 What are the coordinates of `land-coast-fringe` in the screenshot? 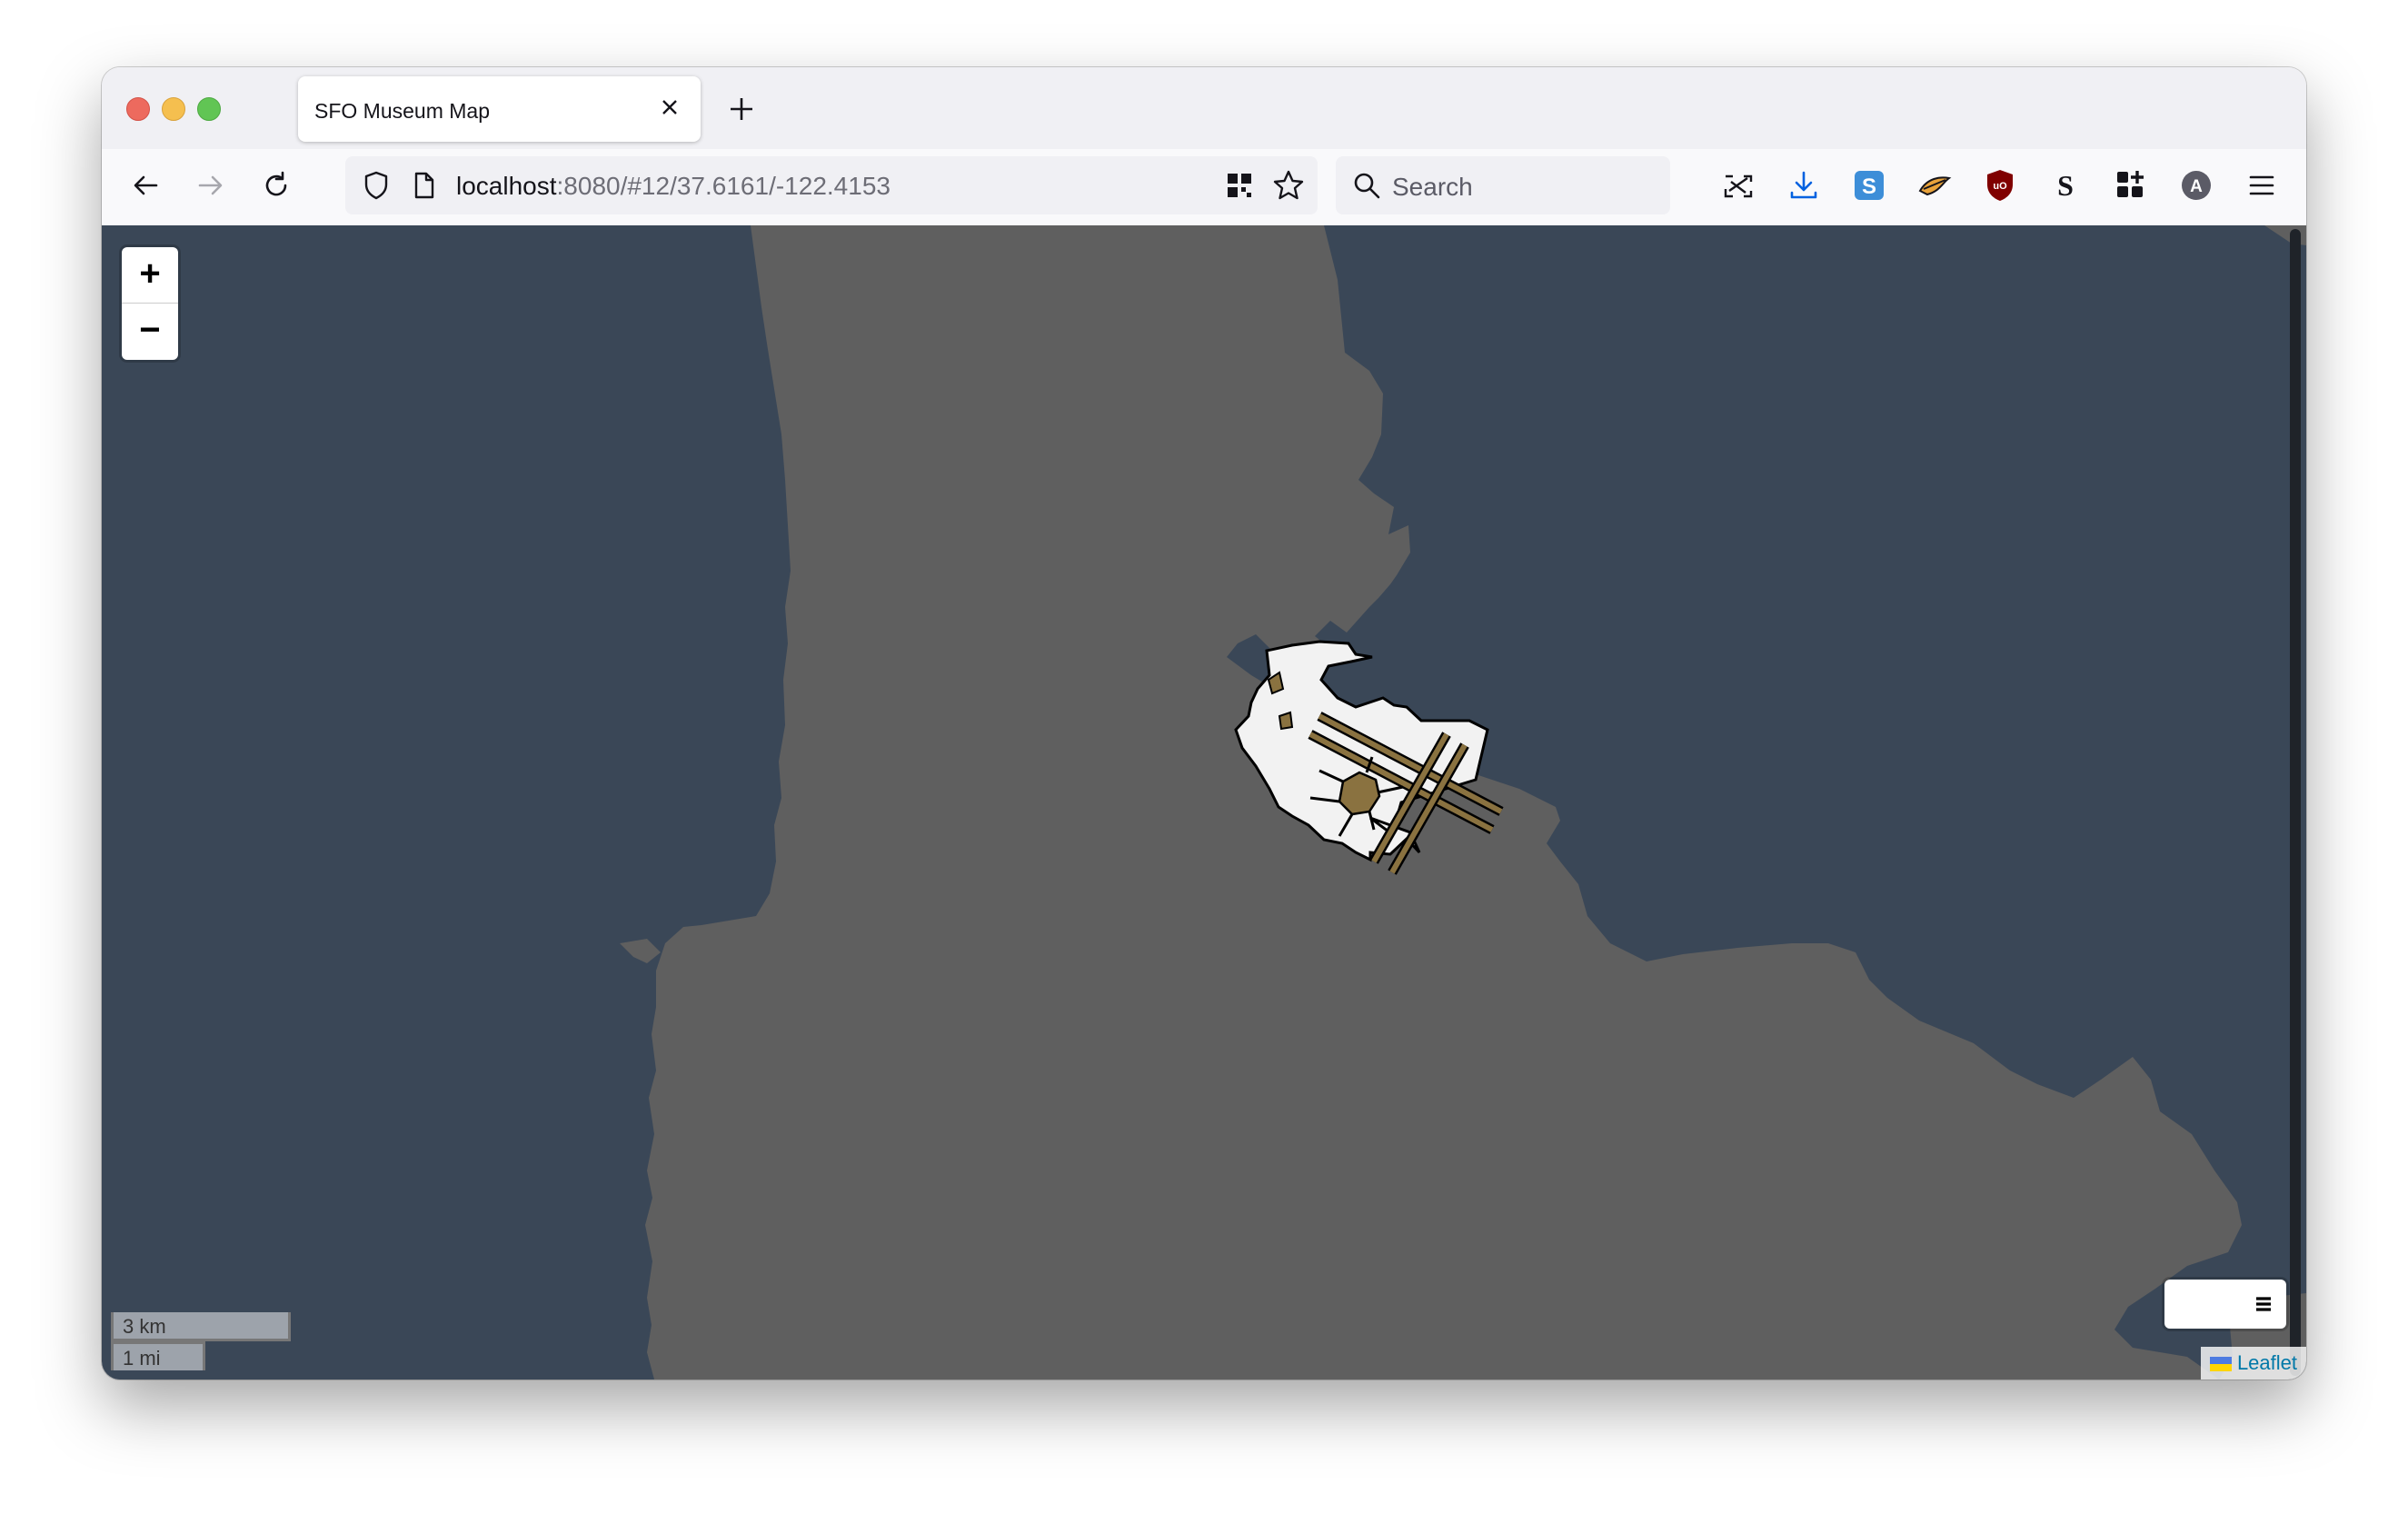 It's located at (641, 951).